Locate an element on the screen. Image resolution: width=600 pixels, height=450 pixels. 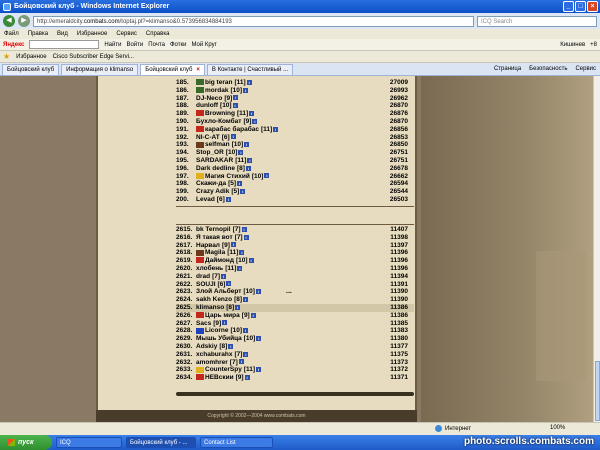
menu-edit: Правка is located at coordinates (38, 34).